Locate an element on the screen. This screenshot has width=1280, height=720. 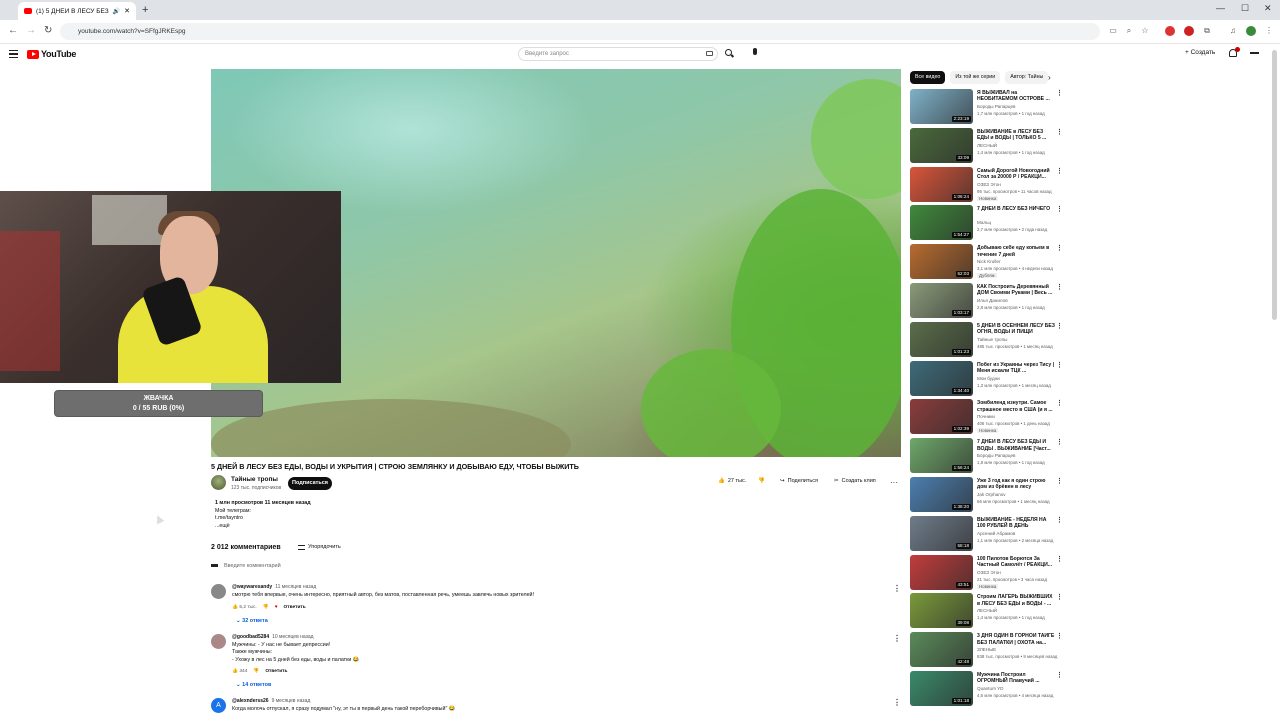
view-replies-button: ⌄ 32 ответа is located at coordinates (252, 621).